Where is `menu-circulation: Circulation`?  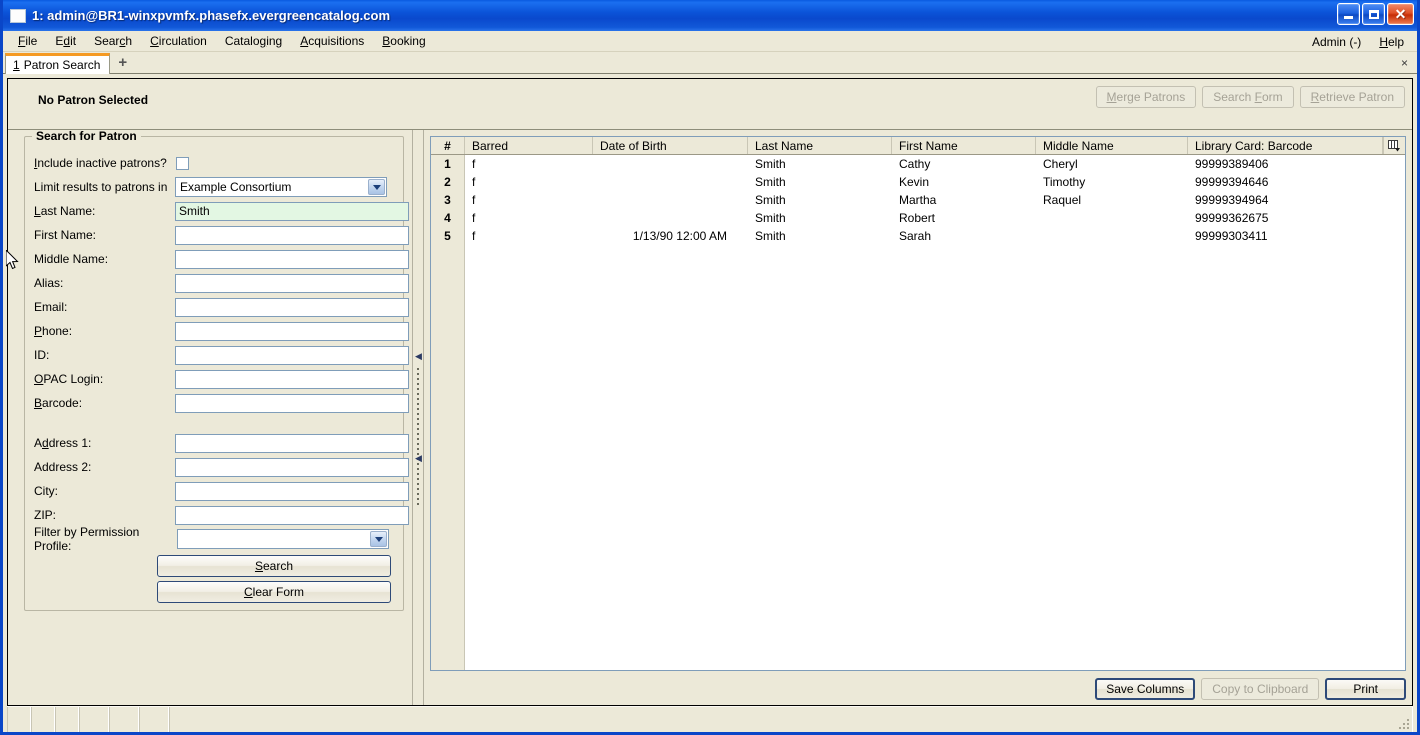 menu-circulation: Circulation is located at coordinates (178, 41).